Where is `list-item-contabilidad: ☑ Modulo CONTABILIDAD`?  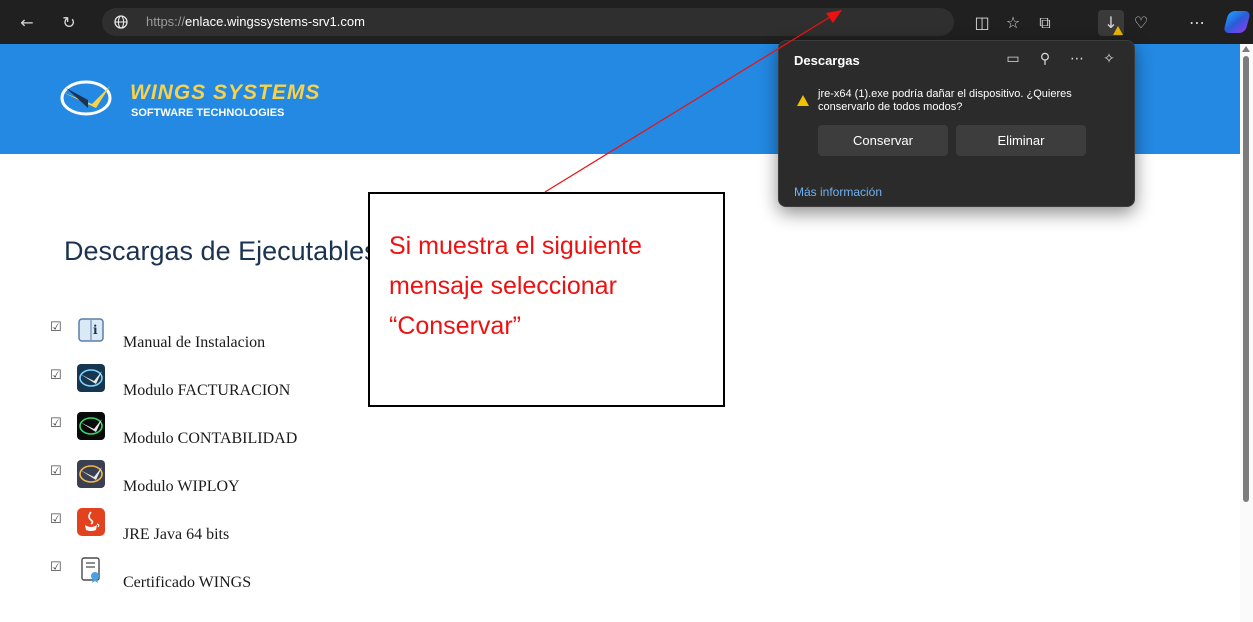
list-item-contabilidad: ☑ Modulo CONTABILIDAD is located at coordinates (250, 432).